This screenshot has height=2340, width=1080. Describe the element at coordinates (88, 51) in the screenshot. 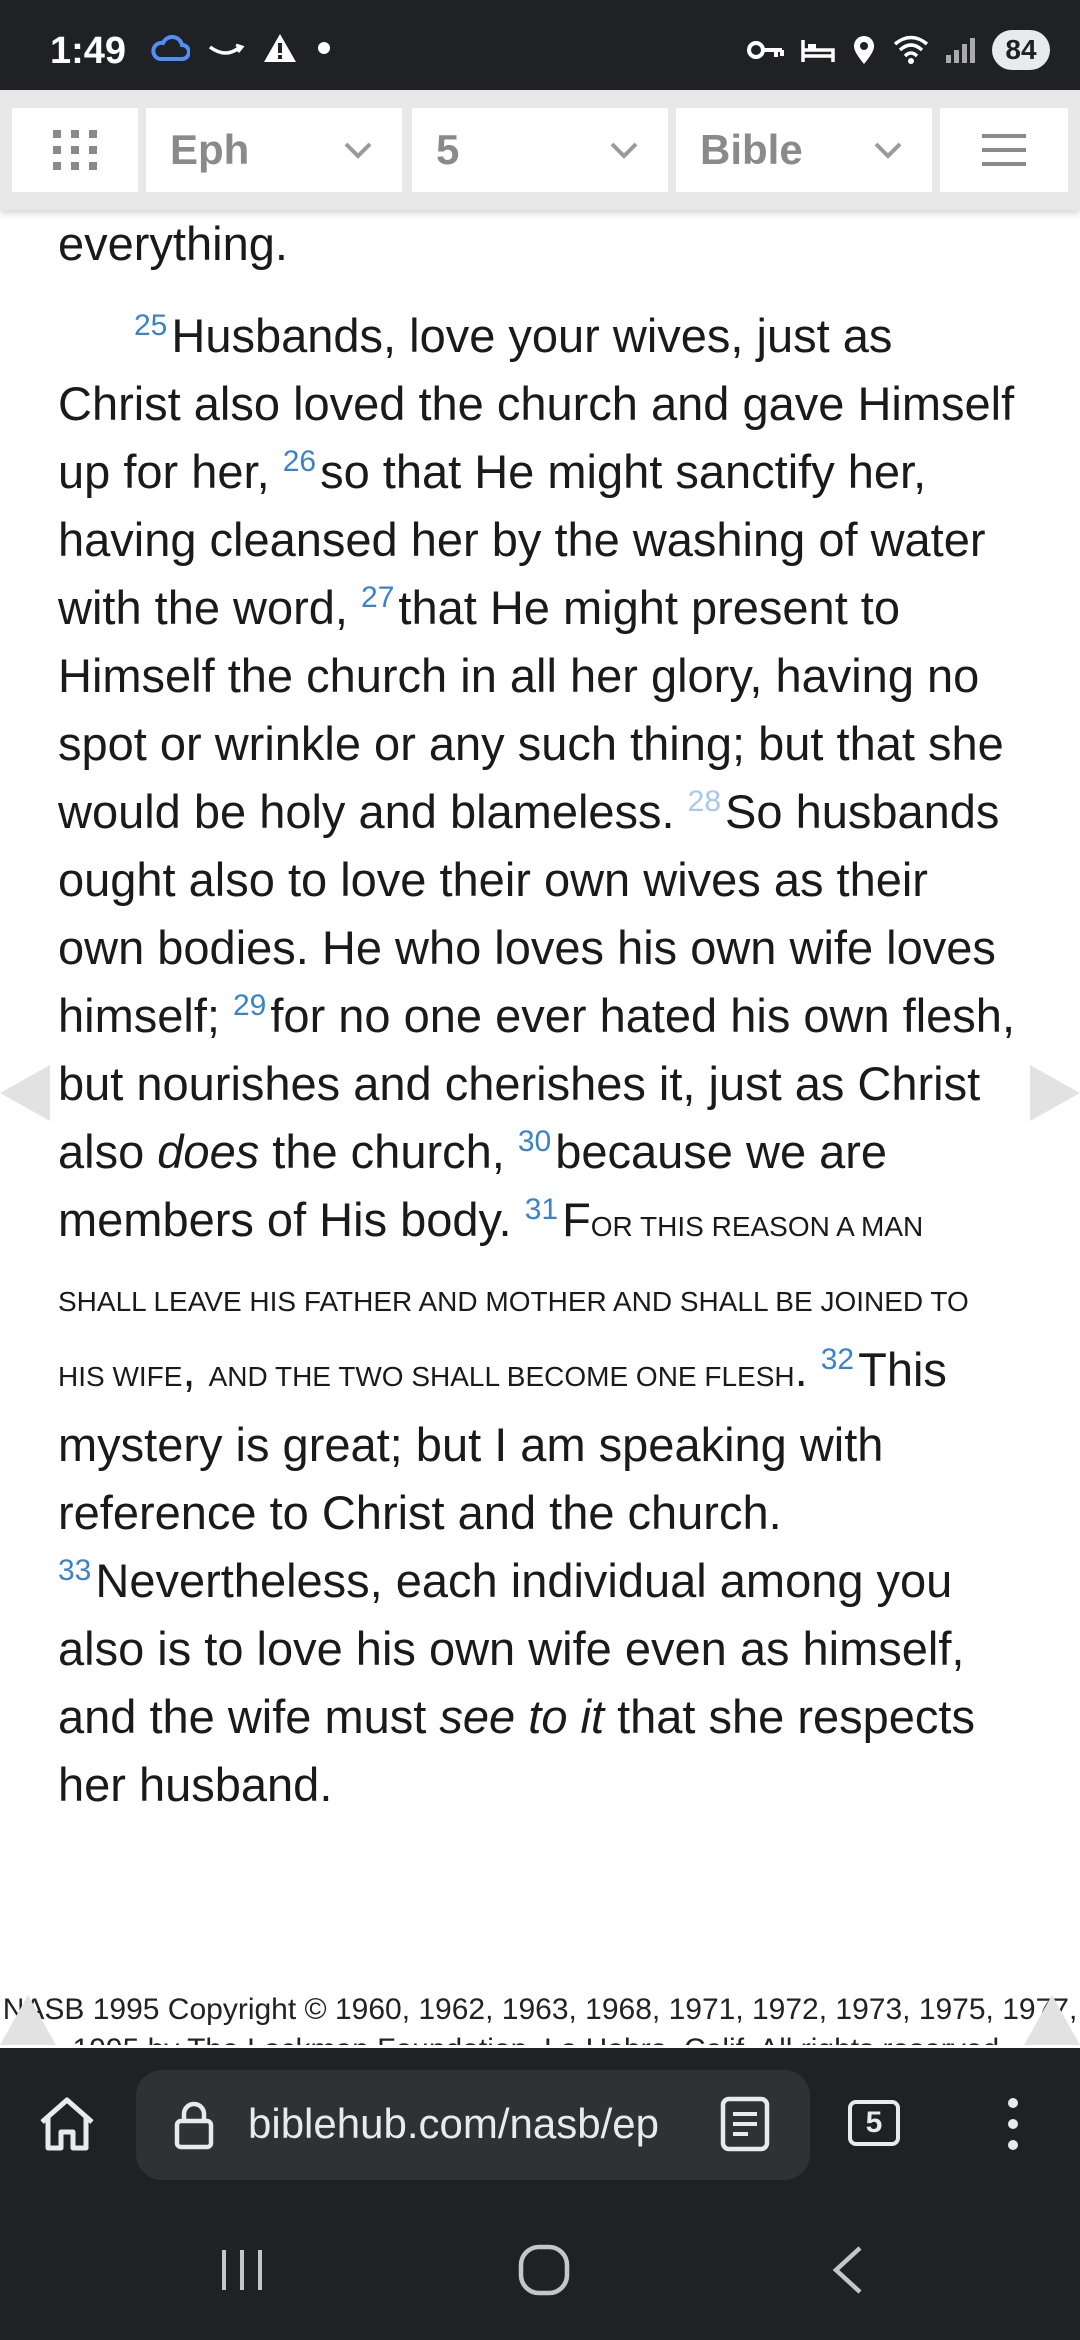

I see `status-time: 1:49` at that location.